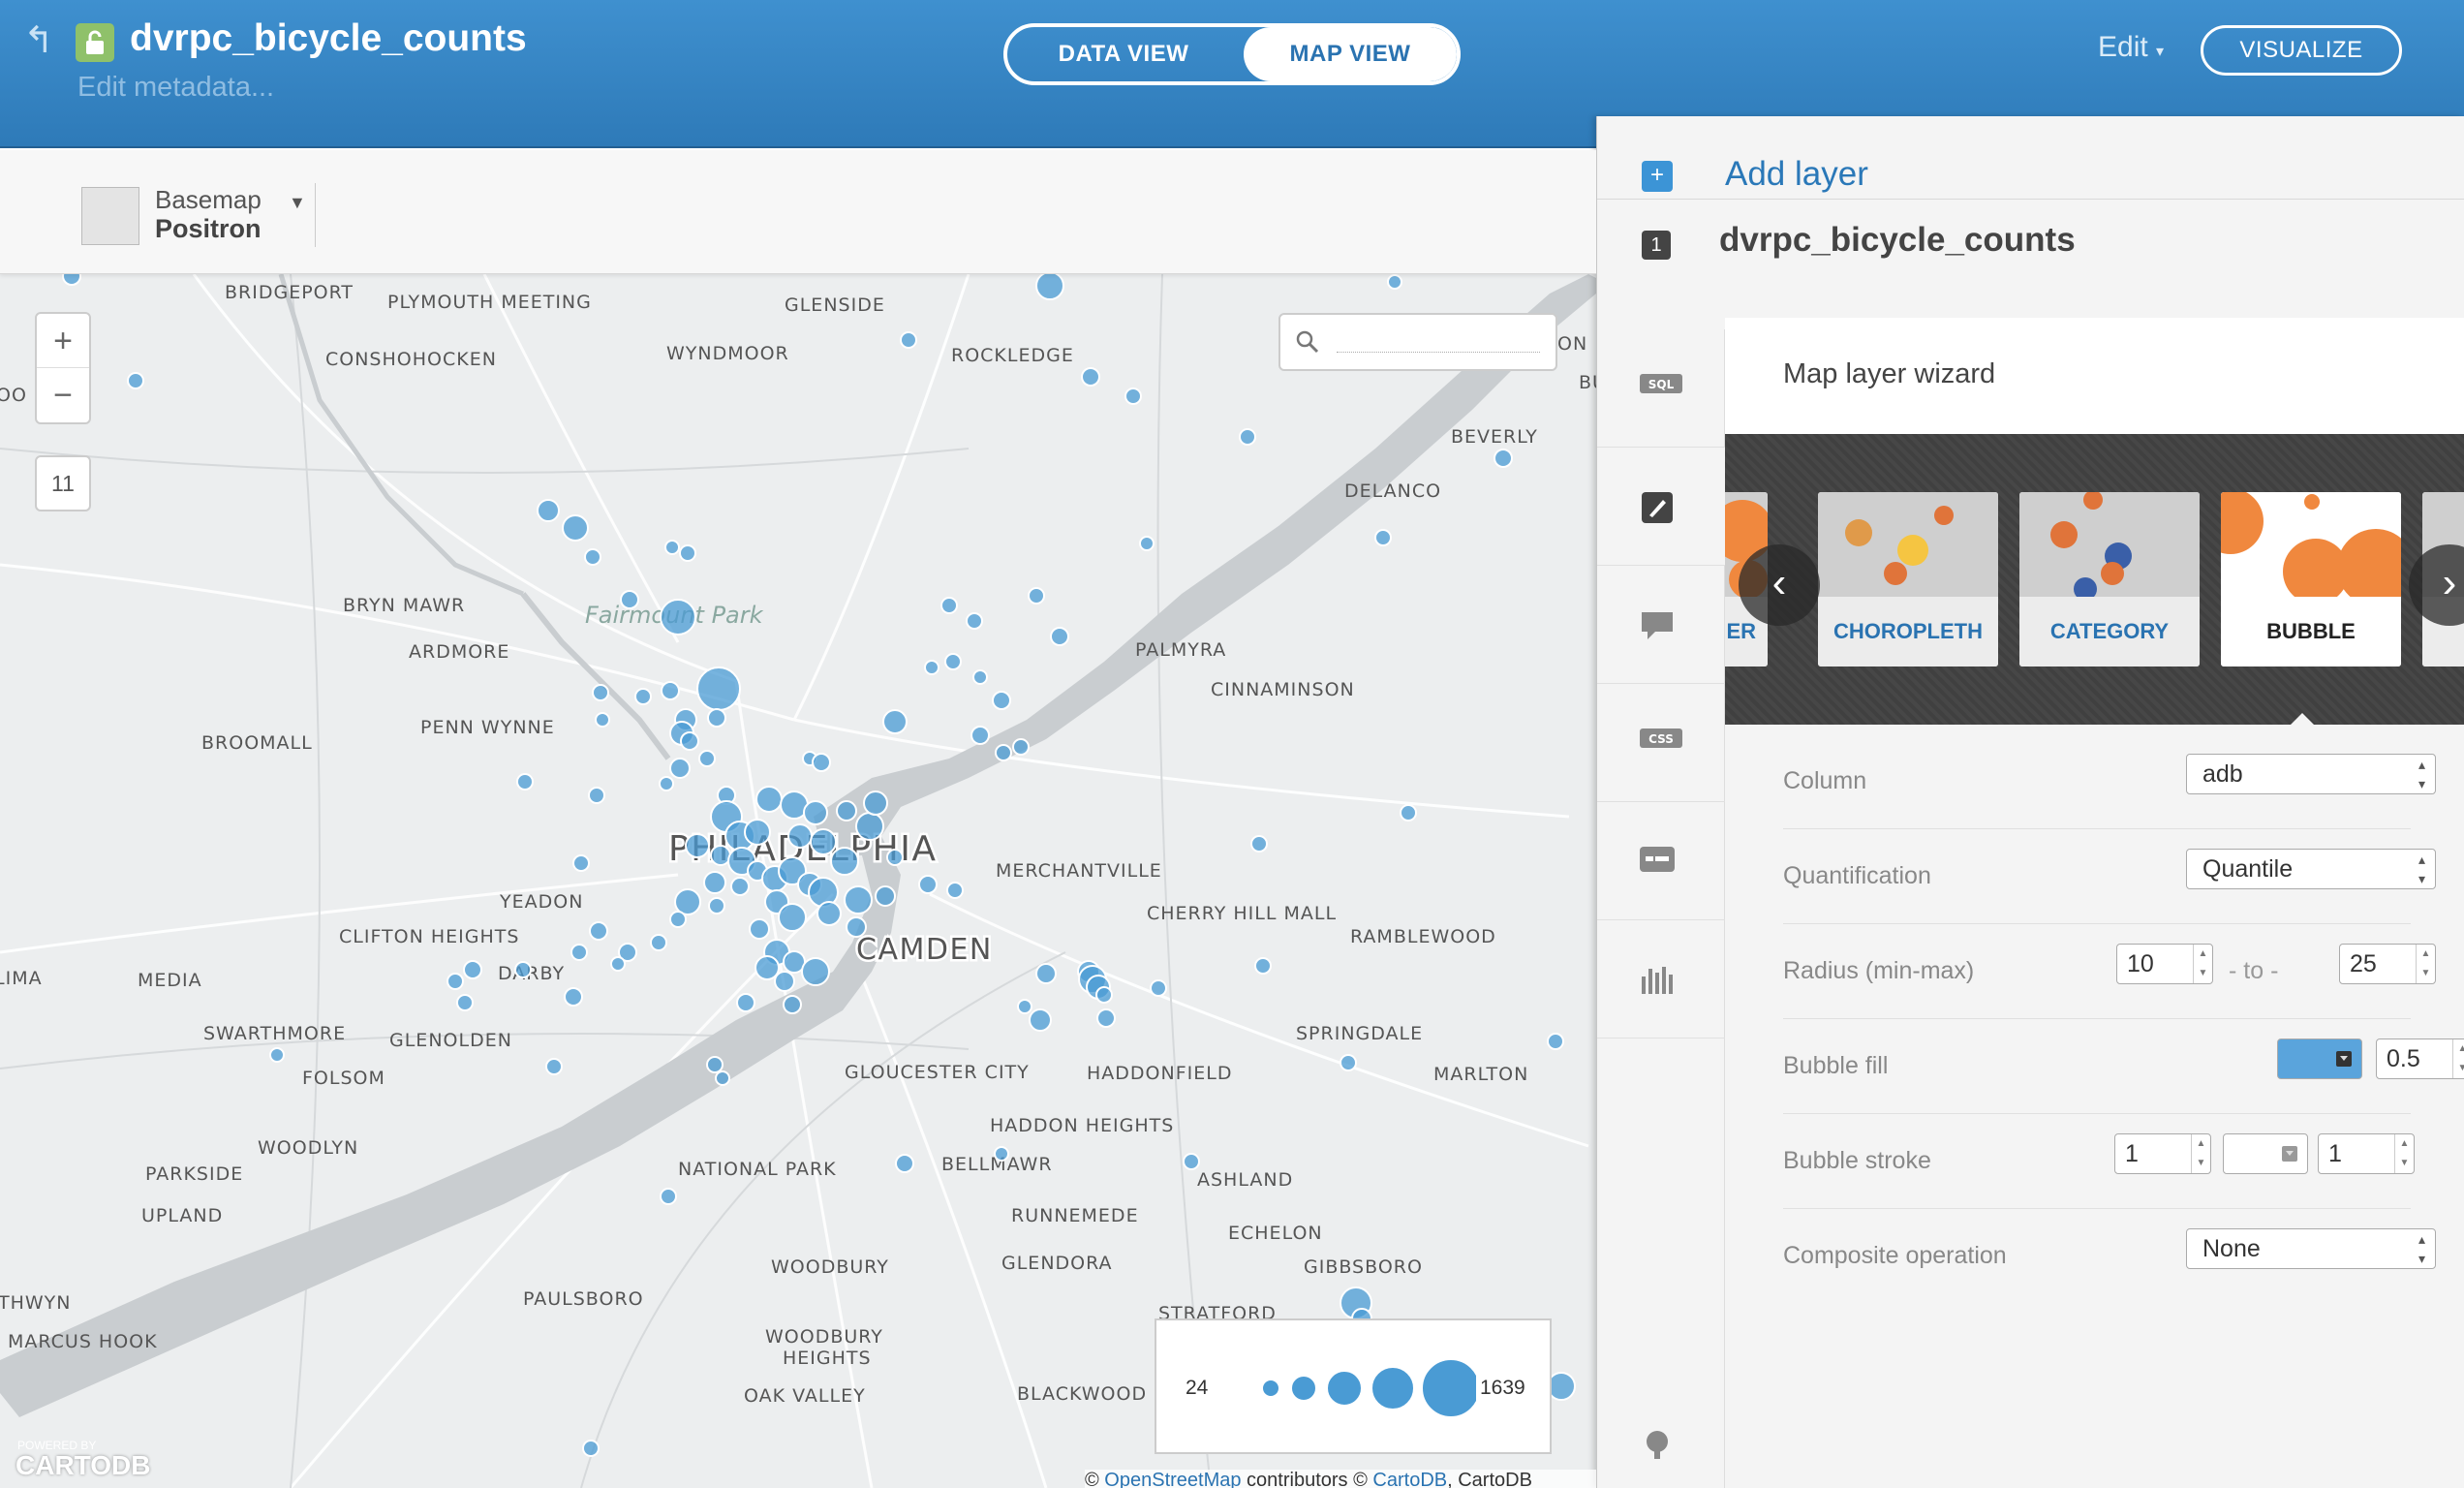 The image size is (2464, 1488). Describe the element at coordinates (2319, 1058) in the screenshot. I see `fill-color-picker` at that location.